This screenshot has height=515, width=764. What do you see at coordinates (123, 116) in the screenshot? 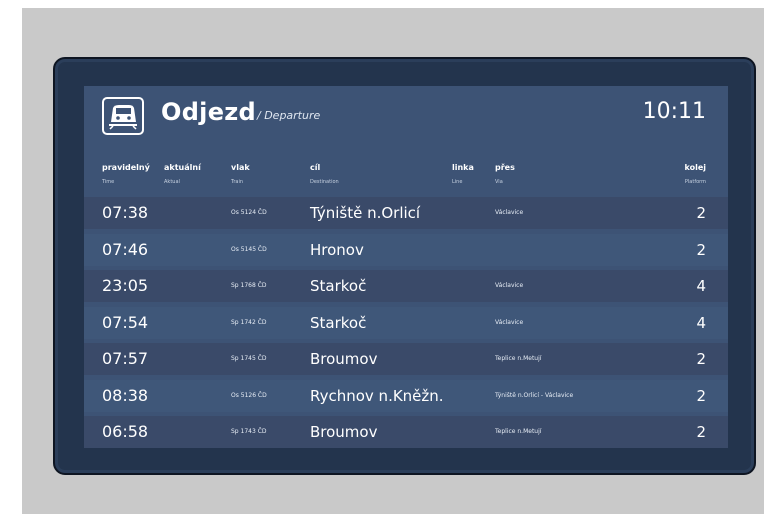
I see `train-front-icon` at bounding box center [123, 116].